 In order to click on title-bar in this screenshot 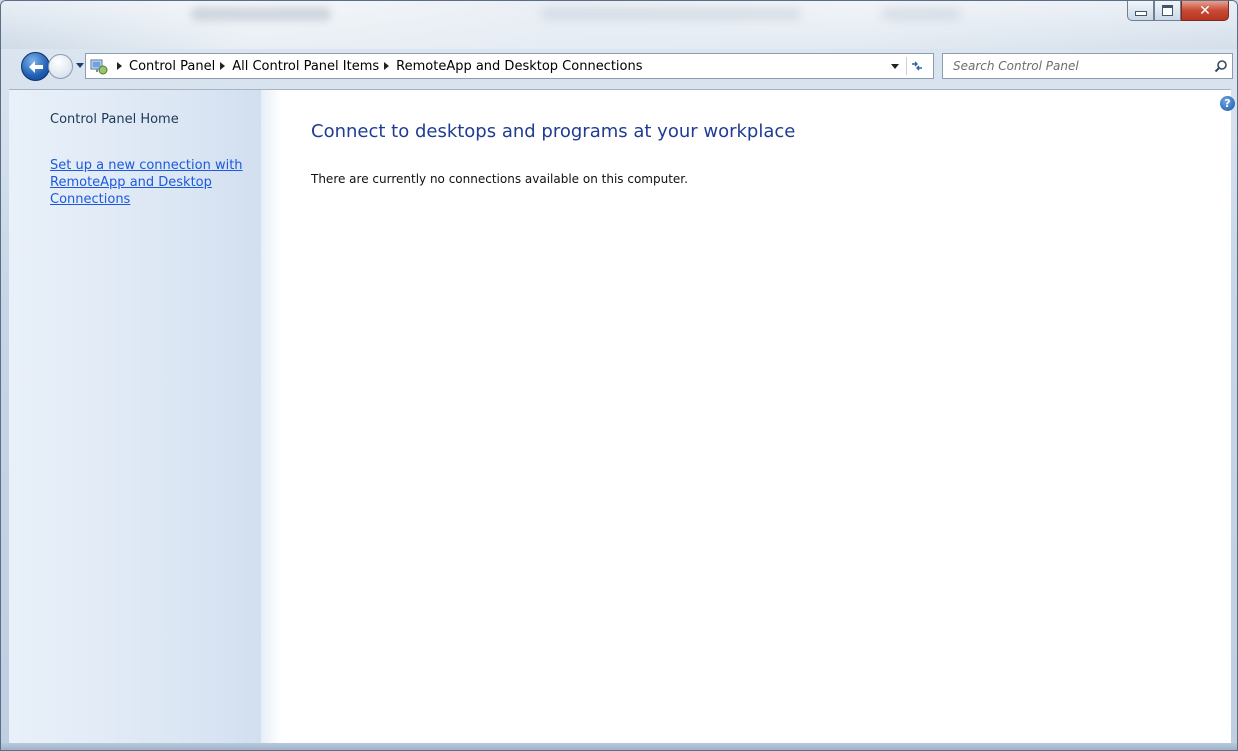, I will do `click(619, 25)`.